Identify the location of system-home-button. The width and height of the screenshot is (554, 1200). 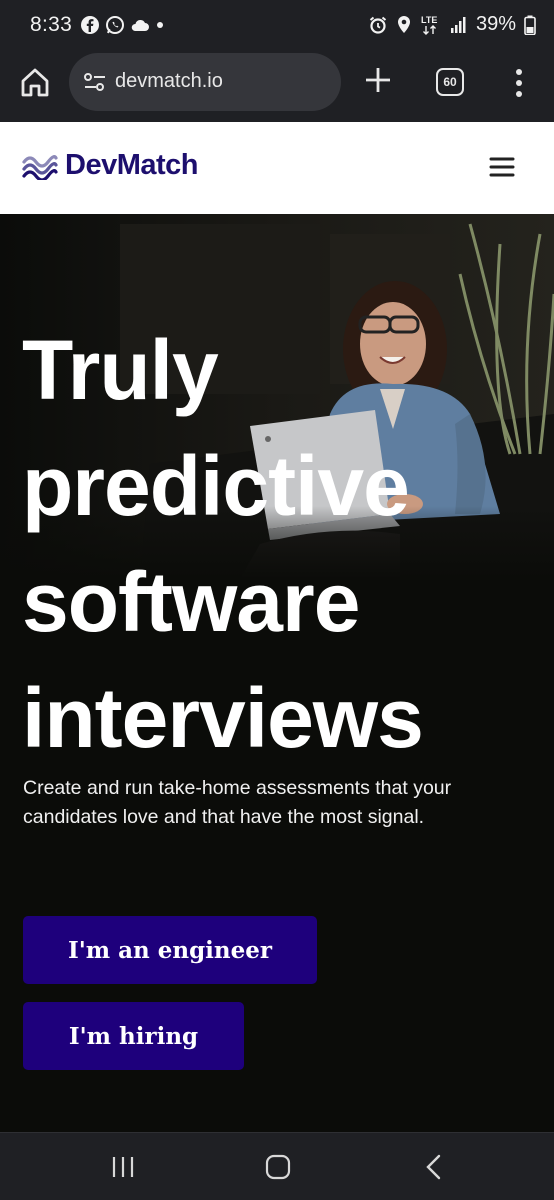
(278, 1167).